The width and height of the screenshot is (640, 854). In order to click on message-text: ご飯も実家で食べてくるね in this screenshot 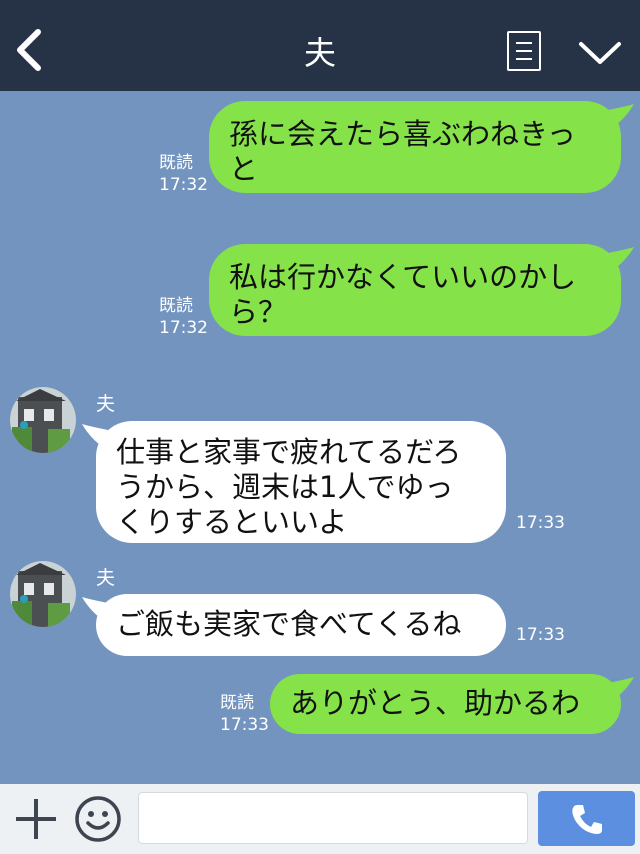, I will do `click(289, 624)`.